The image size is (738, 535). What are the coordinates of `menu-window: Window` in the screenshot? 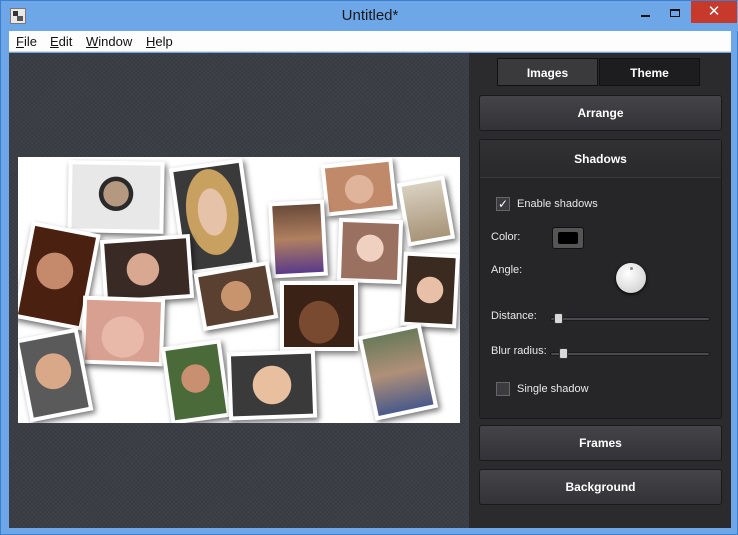 It's located at (109, 41).